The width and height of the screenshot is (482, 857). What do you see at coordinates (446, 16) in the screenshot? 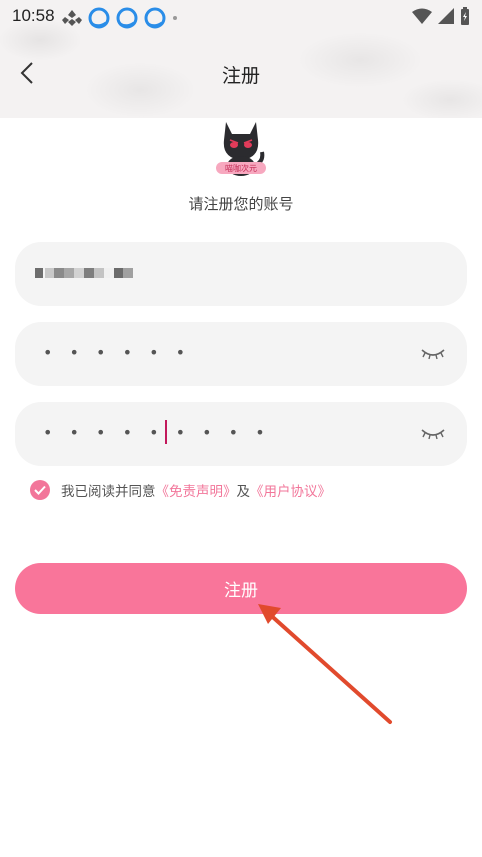
I see `signal-icon` at bounding box center [446, 16].